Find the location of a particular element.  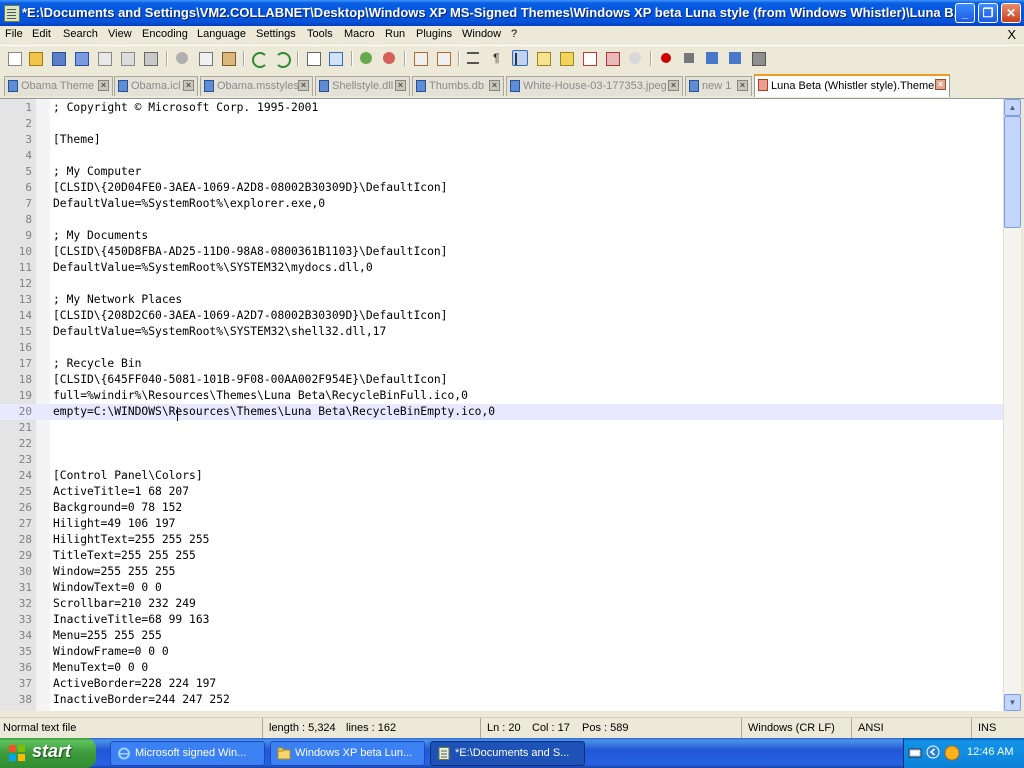

line-text: InactiveBorder=244 247 252 is located at coordinates (141, 699).